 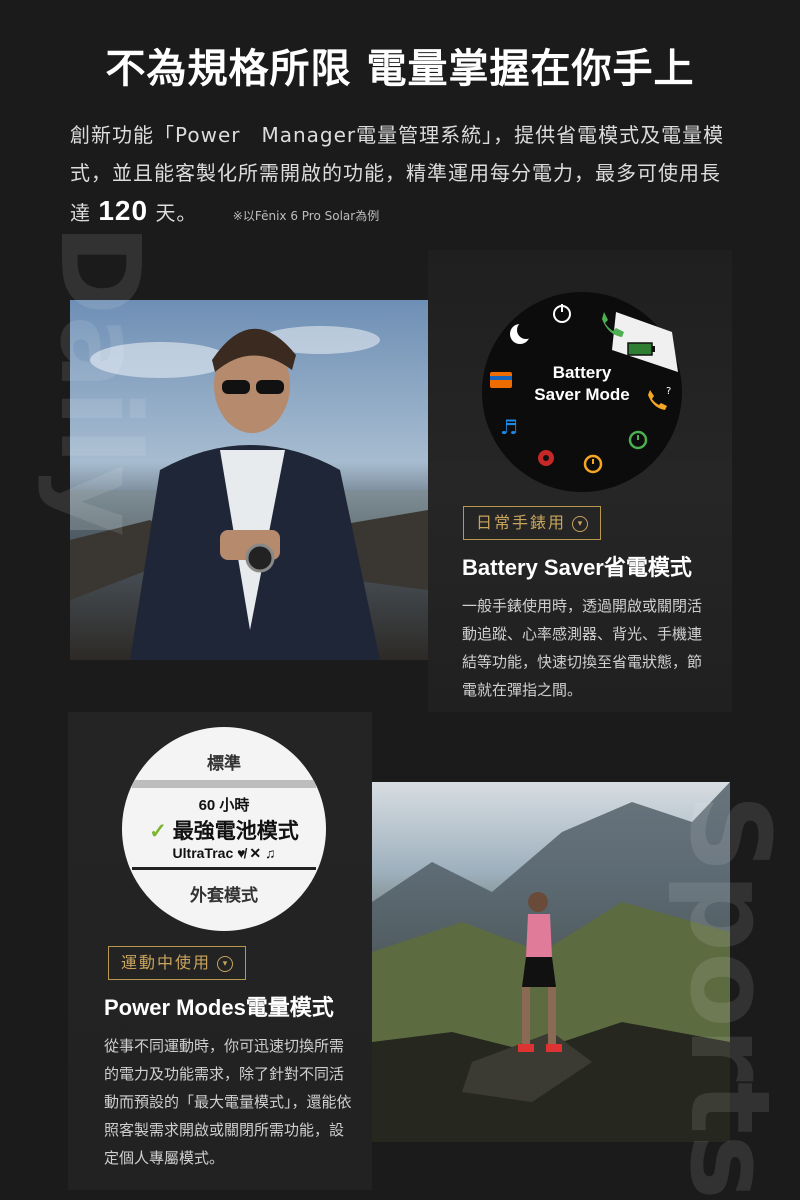 I want to click on menu-selected-label: 最強電池模式, so click(x=235, y=831).